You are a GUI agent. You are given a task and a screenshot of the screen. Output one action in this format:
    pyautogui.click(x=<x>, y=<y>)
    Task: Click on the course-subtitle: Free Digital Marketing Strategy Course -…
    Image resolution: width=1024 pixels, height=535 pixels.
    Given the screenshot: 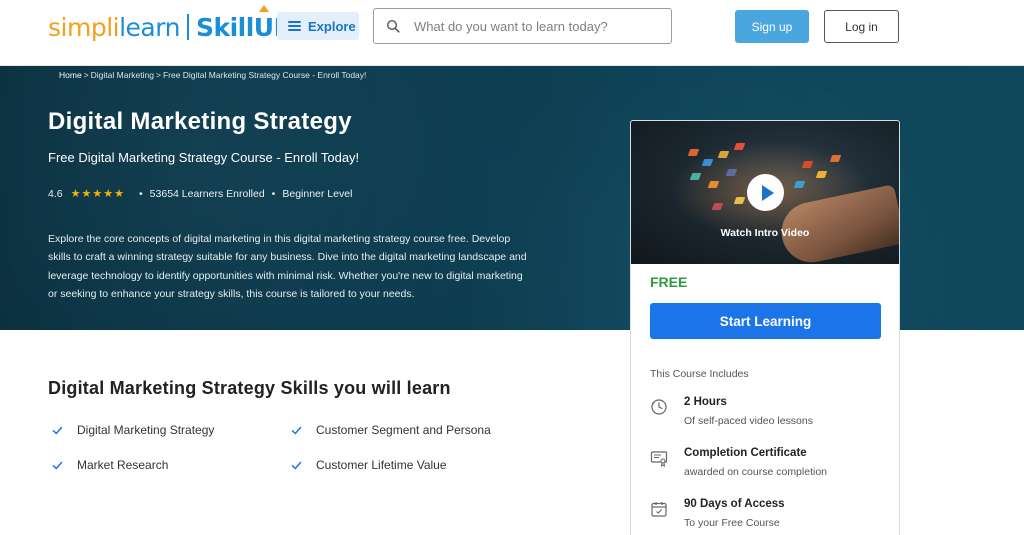 What is the action you would take?
    pyautogui.click(x=204, y=157)
    